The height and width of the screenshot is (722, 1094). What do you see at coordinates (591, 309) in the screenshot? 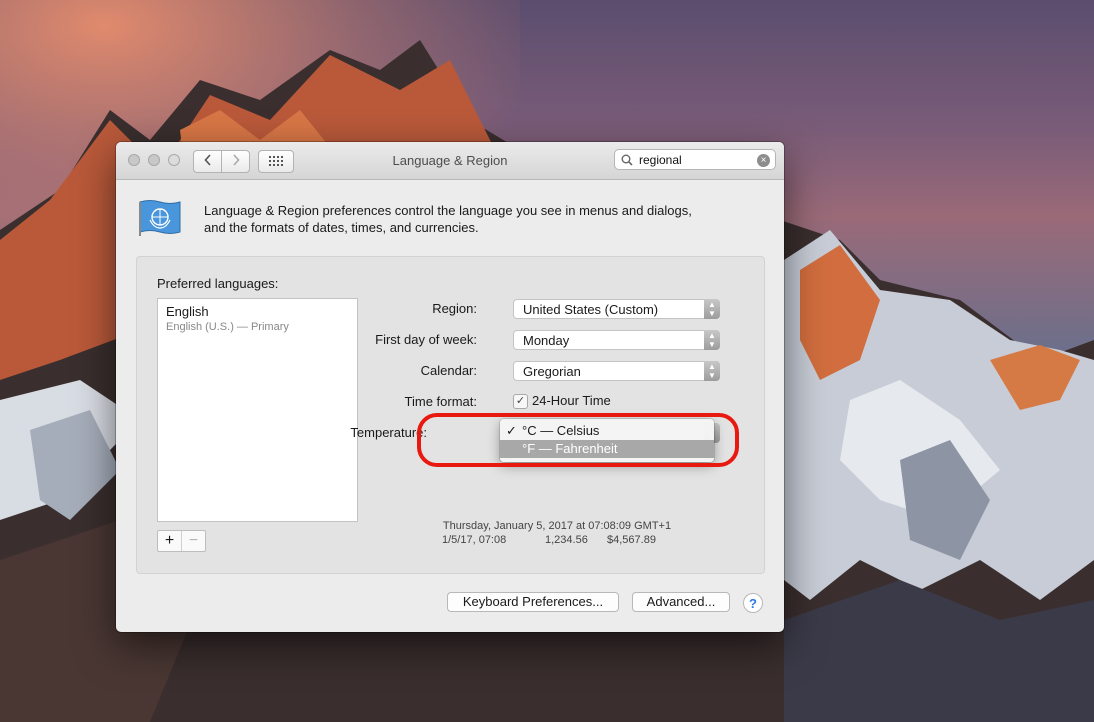
I see `region-value: United States (Custom)` at bounding box center [591, 309].